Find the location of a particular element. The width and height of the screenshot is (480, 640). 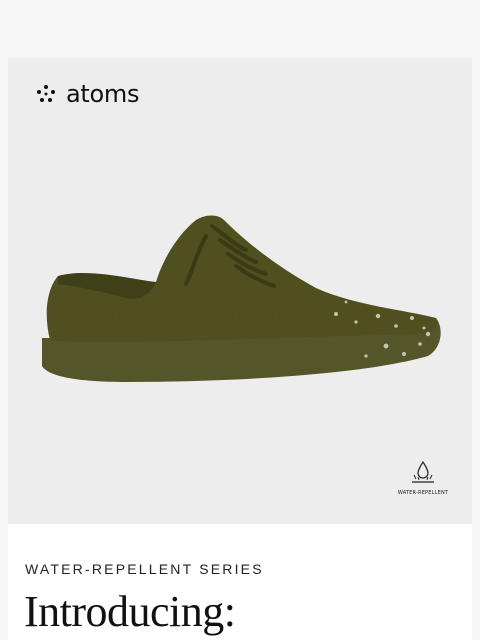

badge-label: WATER-REPELLENT is located at coordinates (423, 493).